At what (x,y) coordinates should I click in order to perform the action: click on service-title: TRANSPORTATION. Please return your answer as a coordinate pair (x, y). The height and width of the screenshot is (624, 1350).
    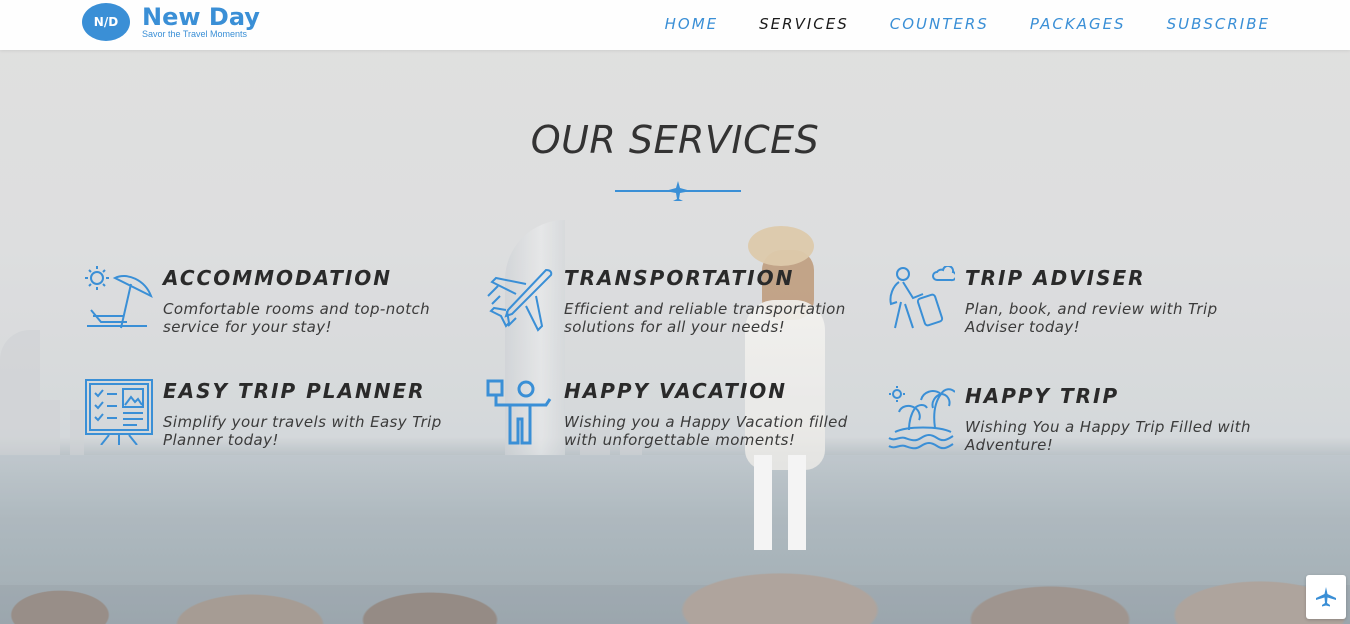
    Looking at the image, I should click on (679, 278).